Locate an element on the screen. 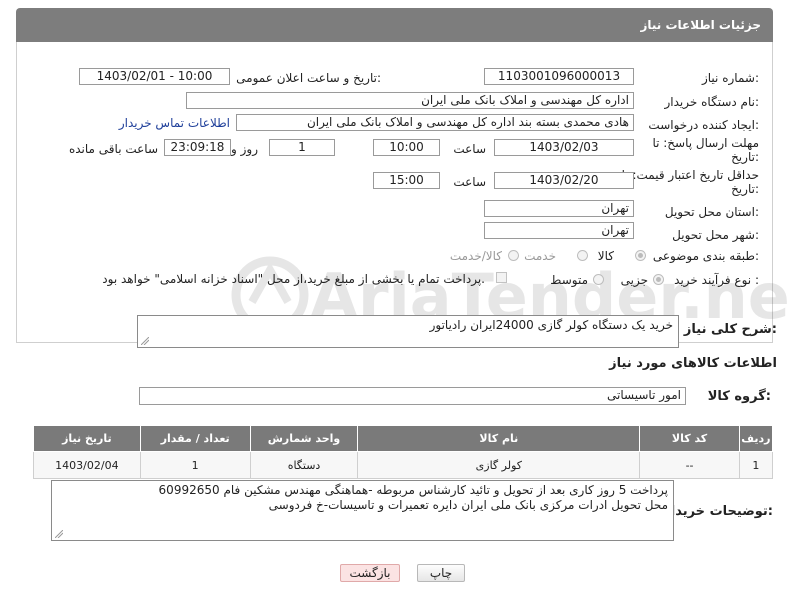 Image resolution: width=789 pixels, height=598 pixels. process-radio-medium is located at coordinates (598, 279).